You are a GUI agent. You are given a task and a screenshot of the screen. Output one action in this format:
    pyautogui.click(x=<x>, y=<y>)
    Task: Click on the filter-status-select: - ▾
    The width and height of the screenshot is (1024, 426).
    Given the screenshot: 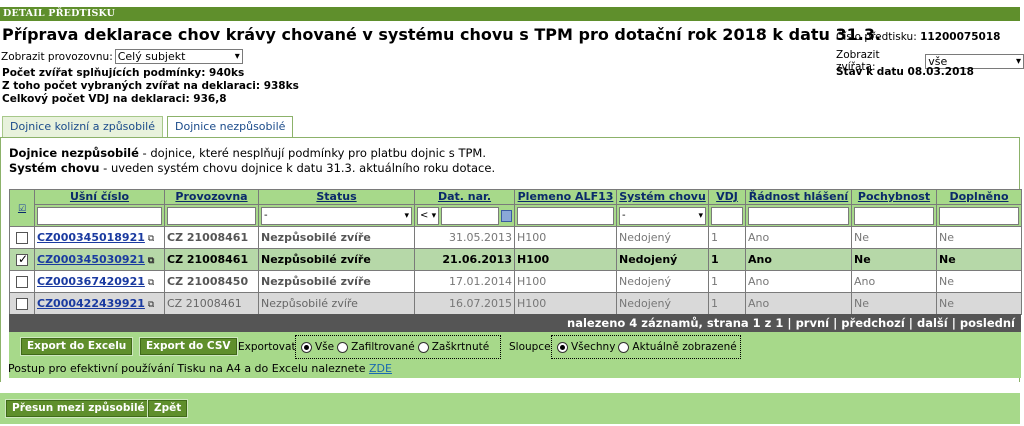 What is the action you would take?
    pyautogui.click(x=336, y=215)
    